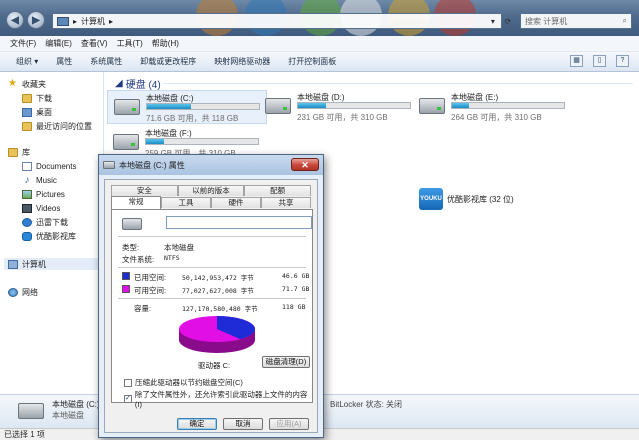 Image resolution: width=639 pixels, height=440 pixels. I want to click on used-space-swatch, so click(126, 276).